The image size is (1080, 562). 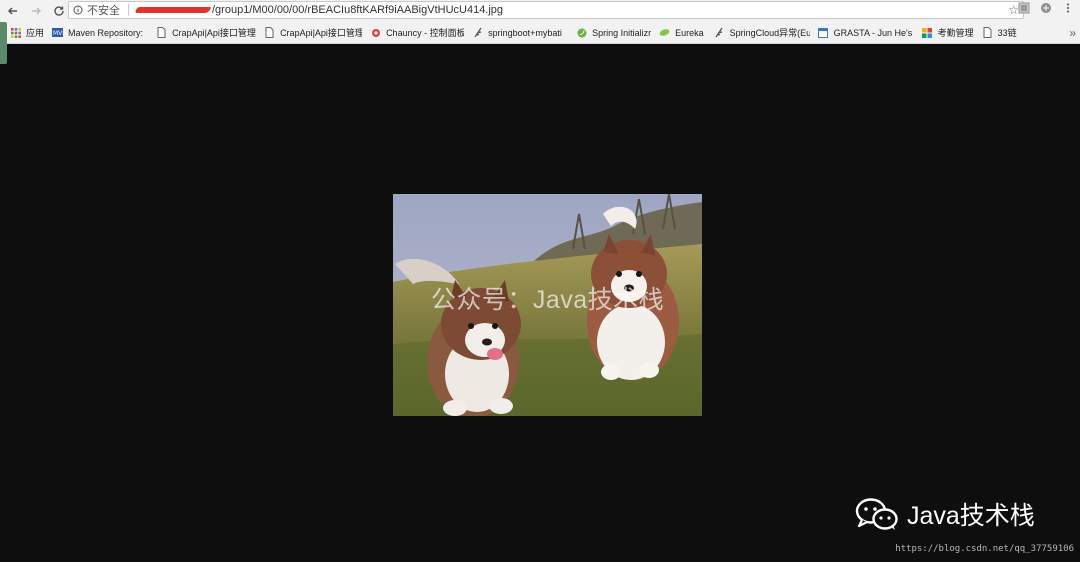 I want to click on brand-watermark: Java技术栈, so click(x=945, y=514).